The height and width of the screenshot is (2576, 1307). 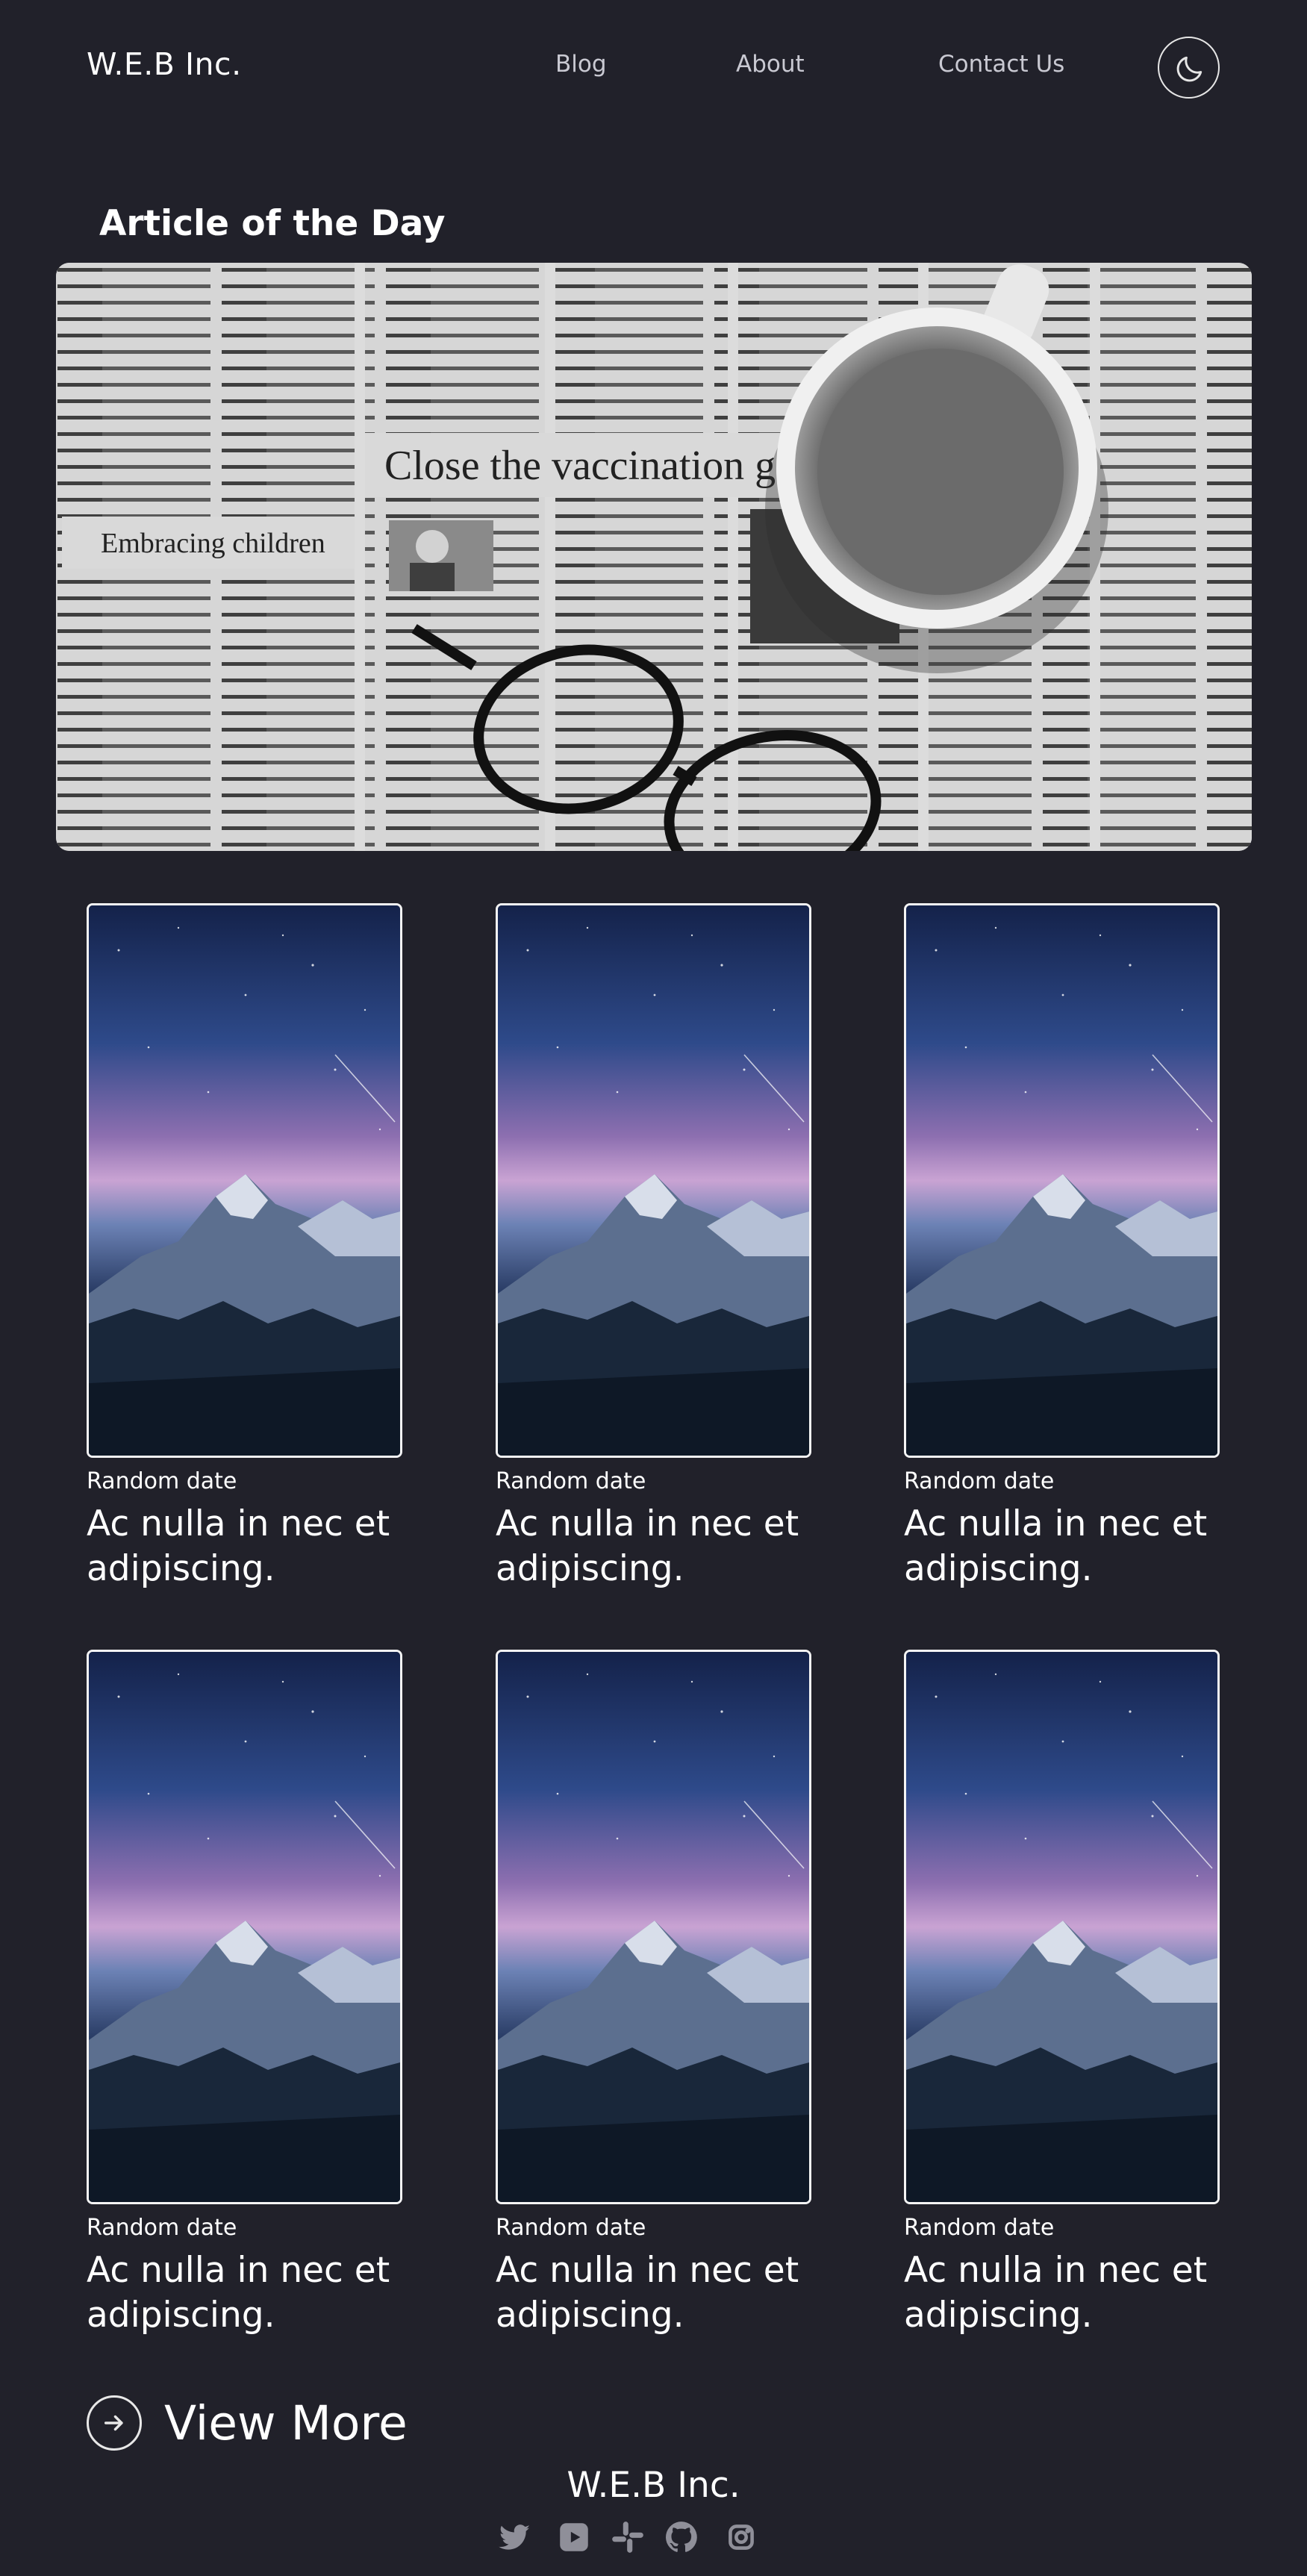 I want to click on view-more-button: View More, so click(x=247, y=2423).